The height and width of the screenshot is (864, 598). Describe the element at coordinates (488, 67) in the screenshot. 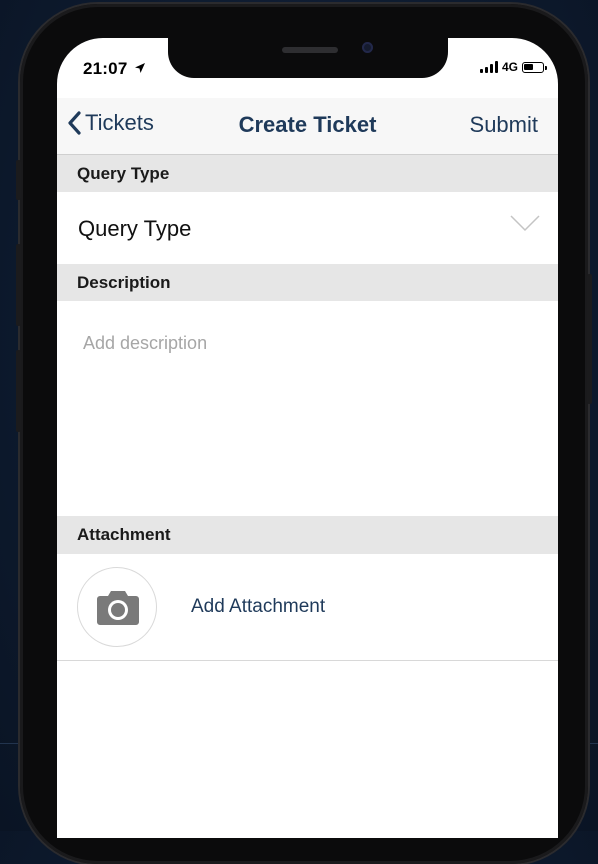

I see `signal-bars-icon` at that location.